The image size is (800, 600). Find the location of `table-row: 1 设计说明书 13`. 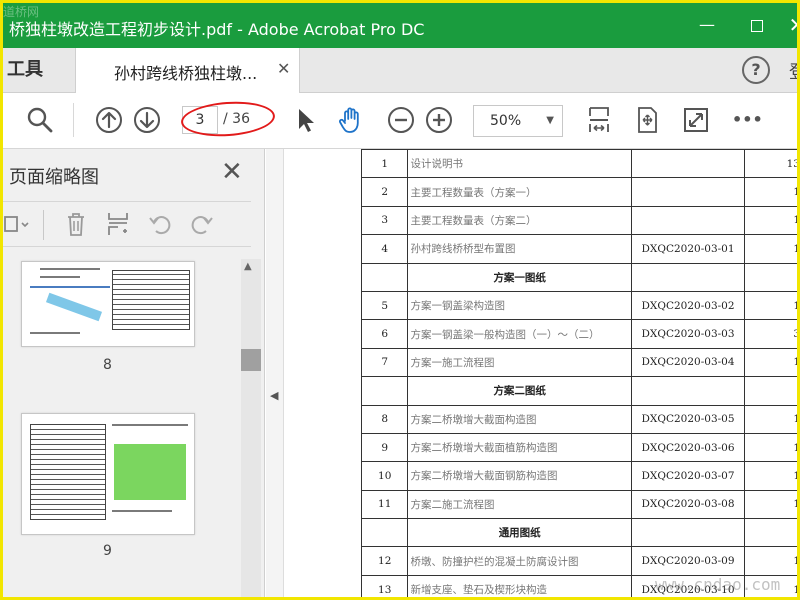

table-row: 1 设计说明书 13 is located at coordinates (578, 164).